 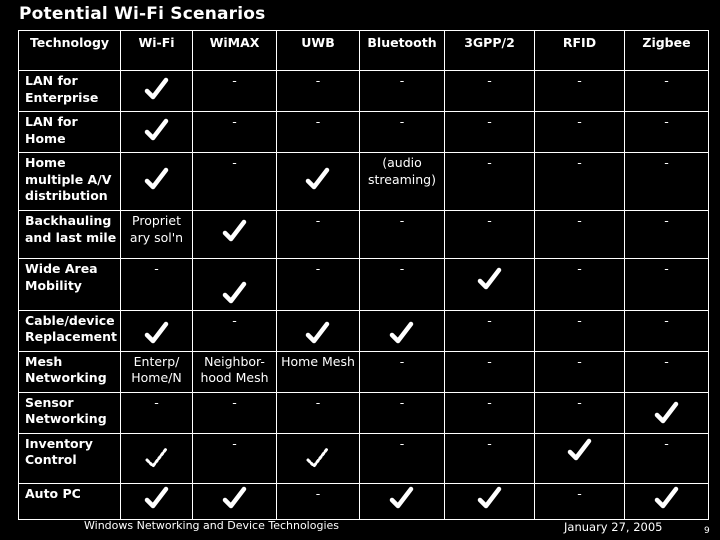 What do you see at coordinates (142, 14) in the screenshot?
I see `slide-title: Potential Wi-Fi Scenarios` at bounding box center [142, 14].